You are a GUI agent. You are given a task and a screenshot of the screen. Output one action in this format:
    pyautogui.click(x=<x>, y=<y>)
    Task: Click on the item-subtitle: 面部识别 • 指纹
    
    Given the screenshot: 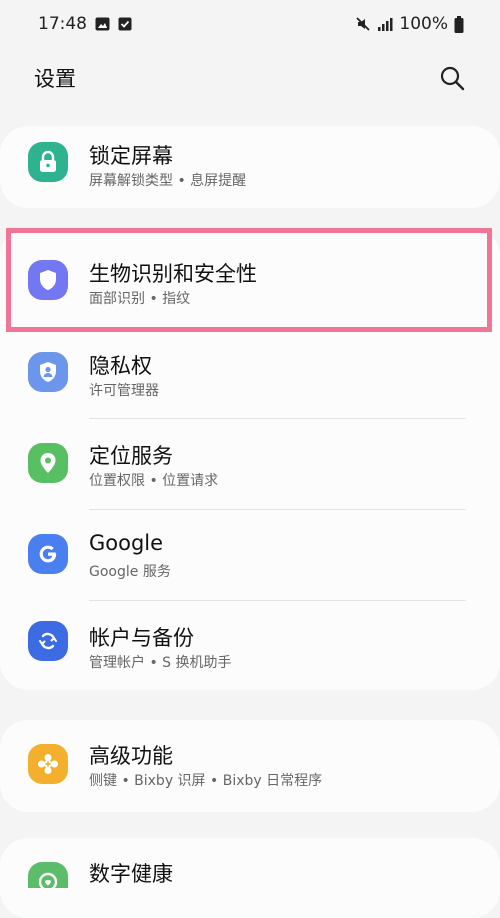 What is the action you would take?
    pyautogui.click(x=140, y=299)
    